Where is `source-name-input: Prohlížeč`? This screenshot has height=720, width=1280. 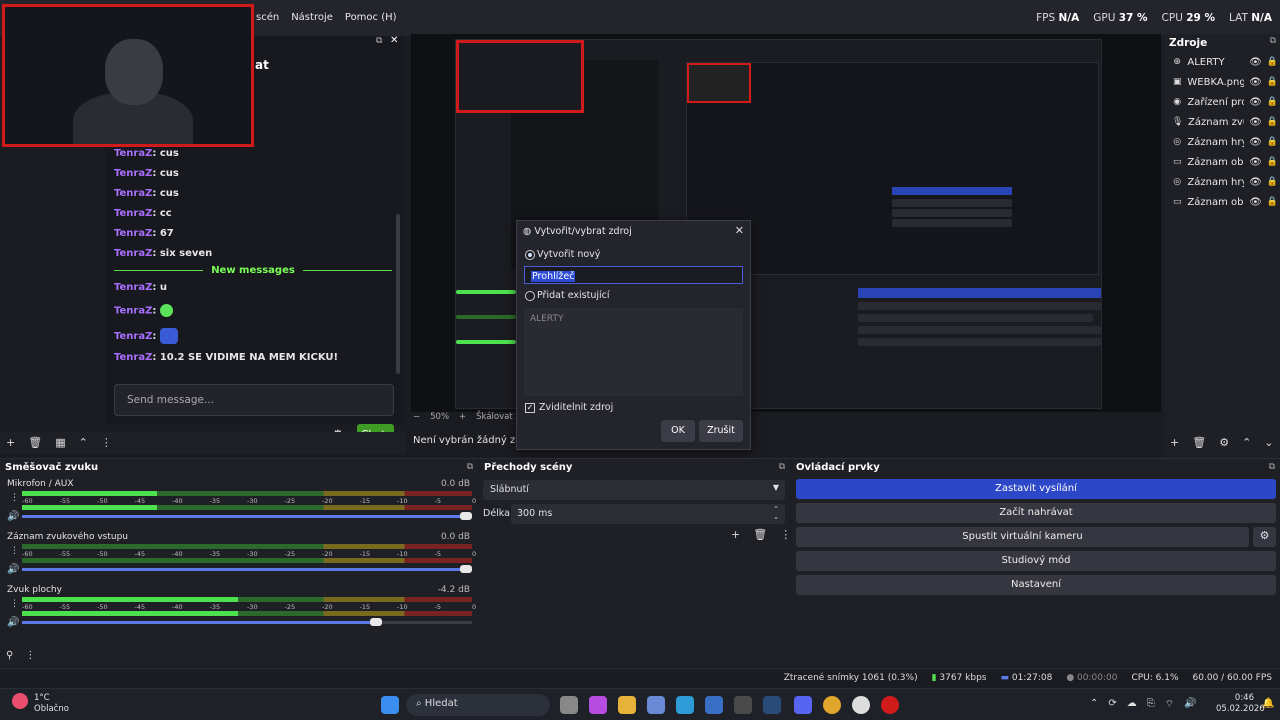
source-name-input: Prohlížeč is located at coordinates (633, 275).